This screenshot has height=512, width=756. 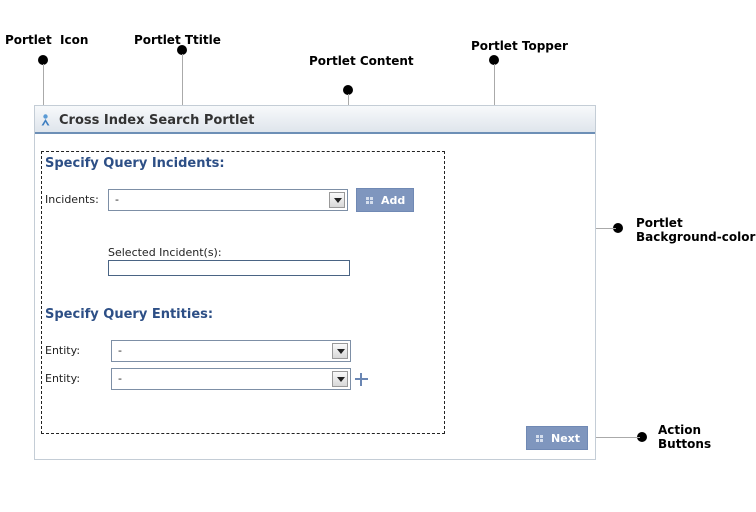 What do you see at coordinates (157, 120) in the screenshot?
I see `portlet-title: Cross Index Search Portlet` at bounding box center [157, 120].